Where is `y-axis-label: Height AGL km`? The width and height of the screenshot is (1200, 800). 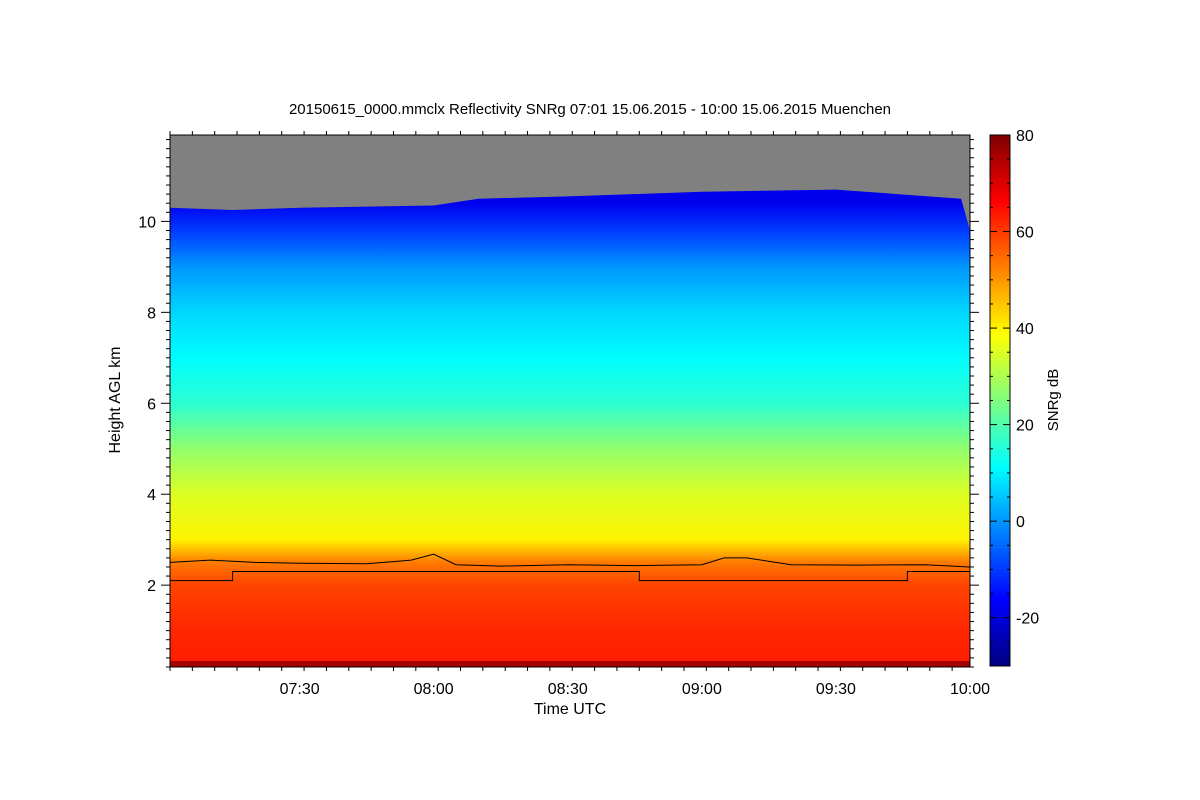
y-axis-label: Height AGL km is located at coordinates (115, 399).